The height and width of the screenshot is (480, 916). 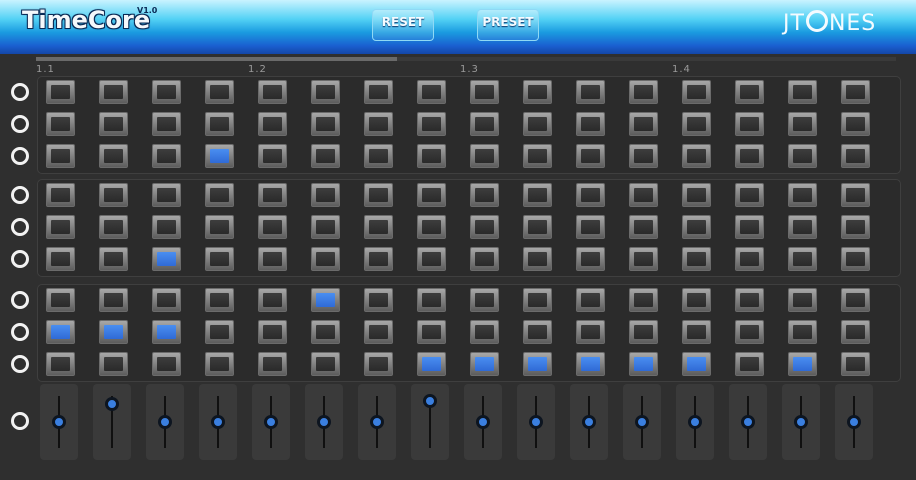 What do you see at coordinates (20, 421) in the screenshot?
I see `slider-row-toggle-button` at bounding box center [20, 421].